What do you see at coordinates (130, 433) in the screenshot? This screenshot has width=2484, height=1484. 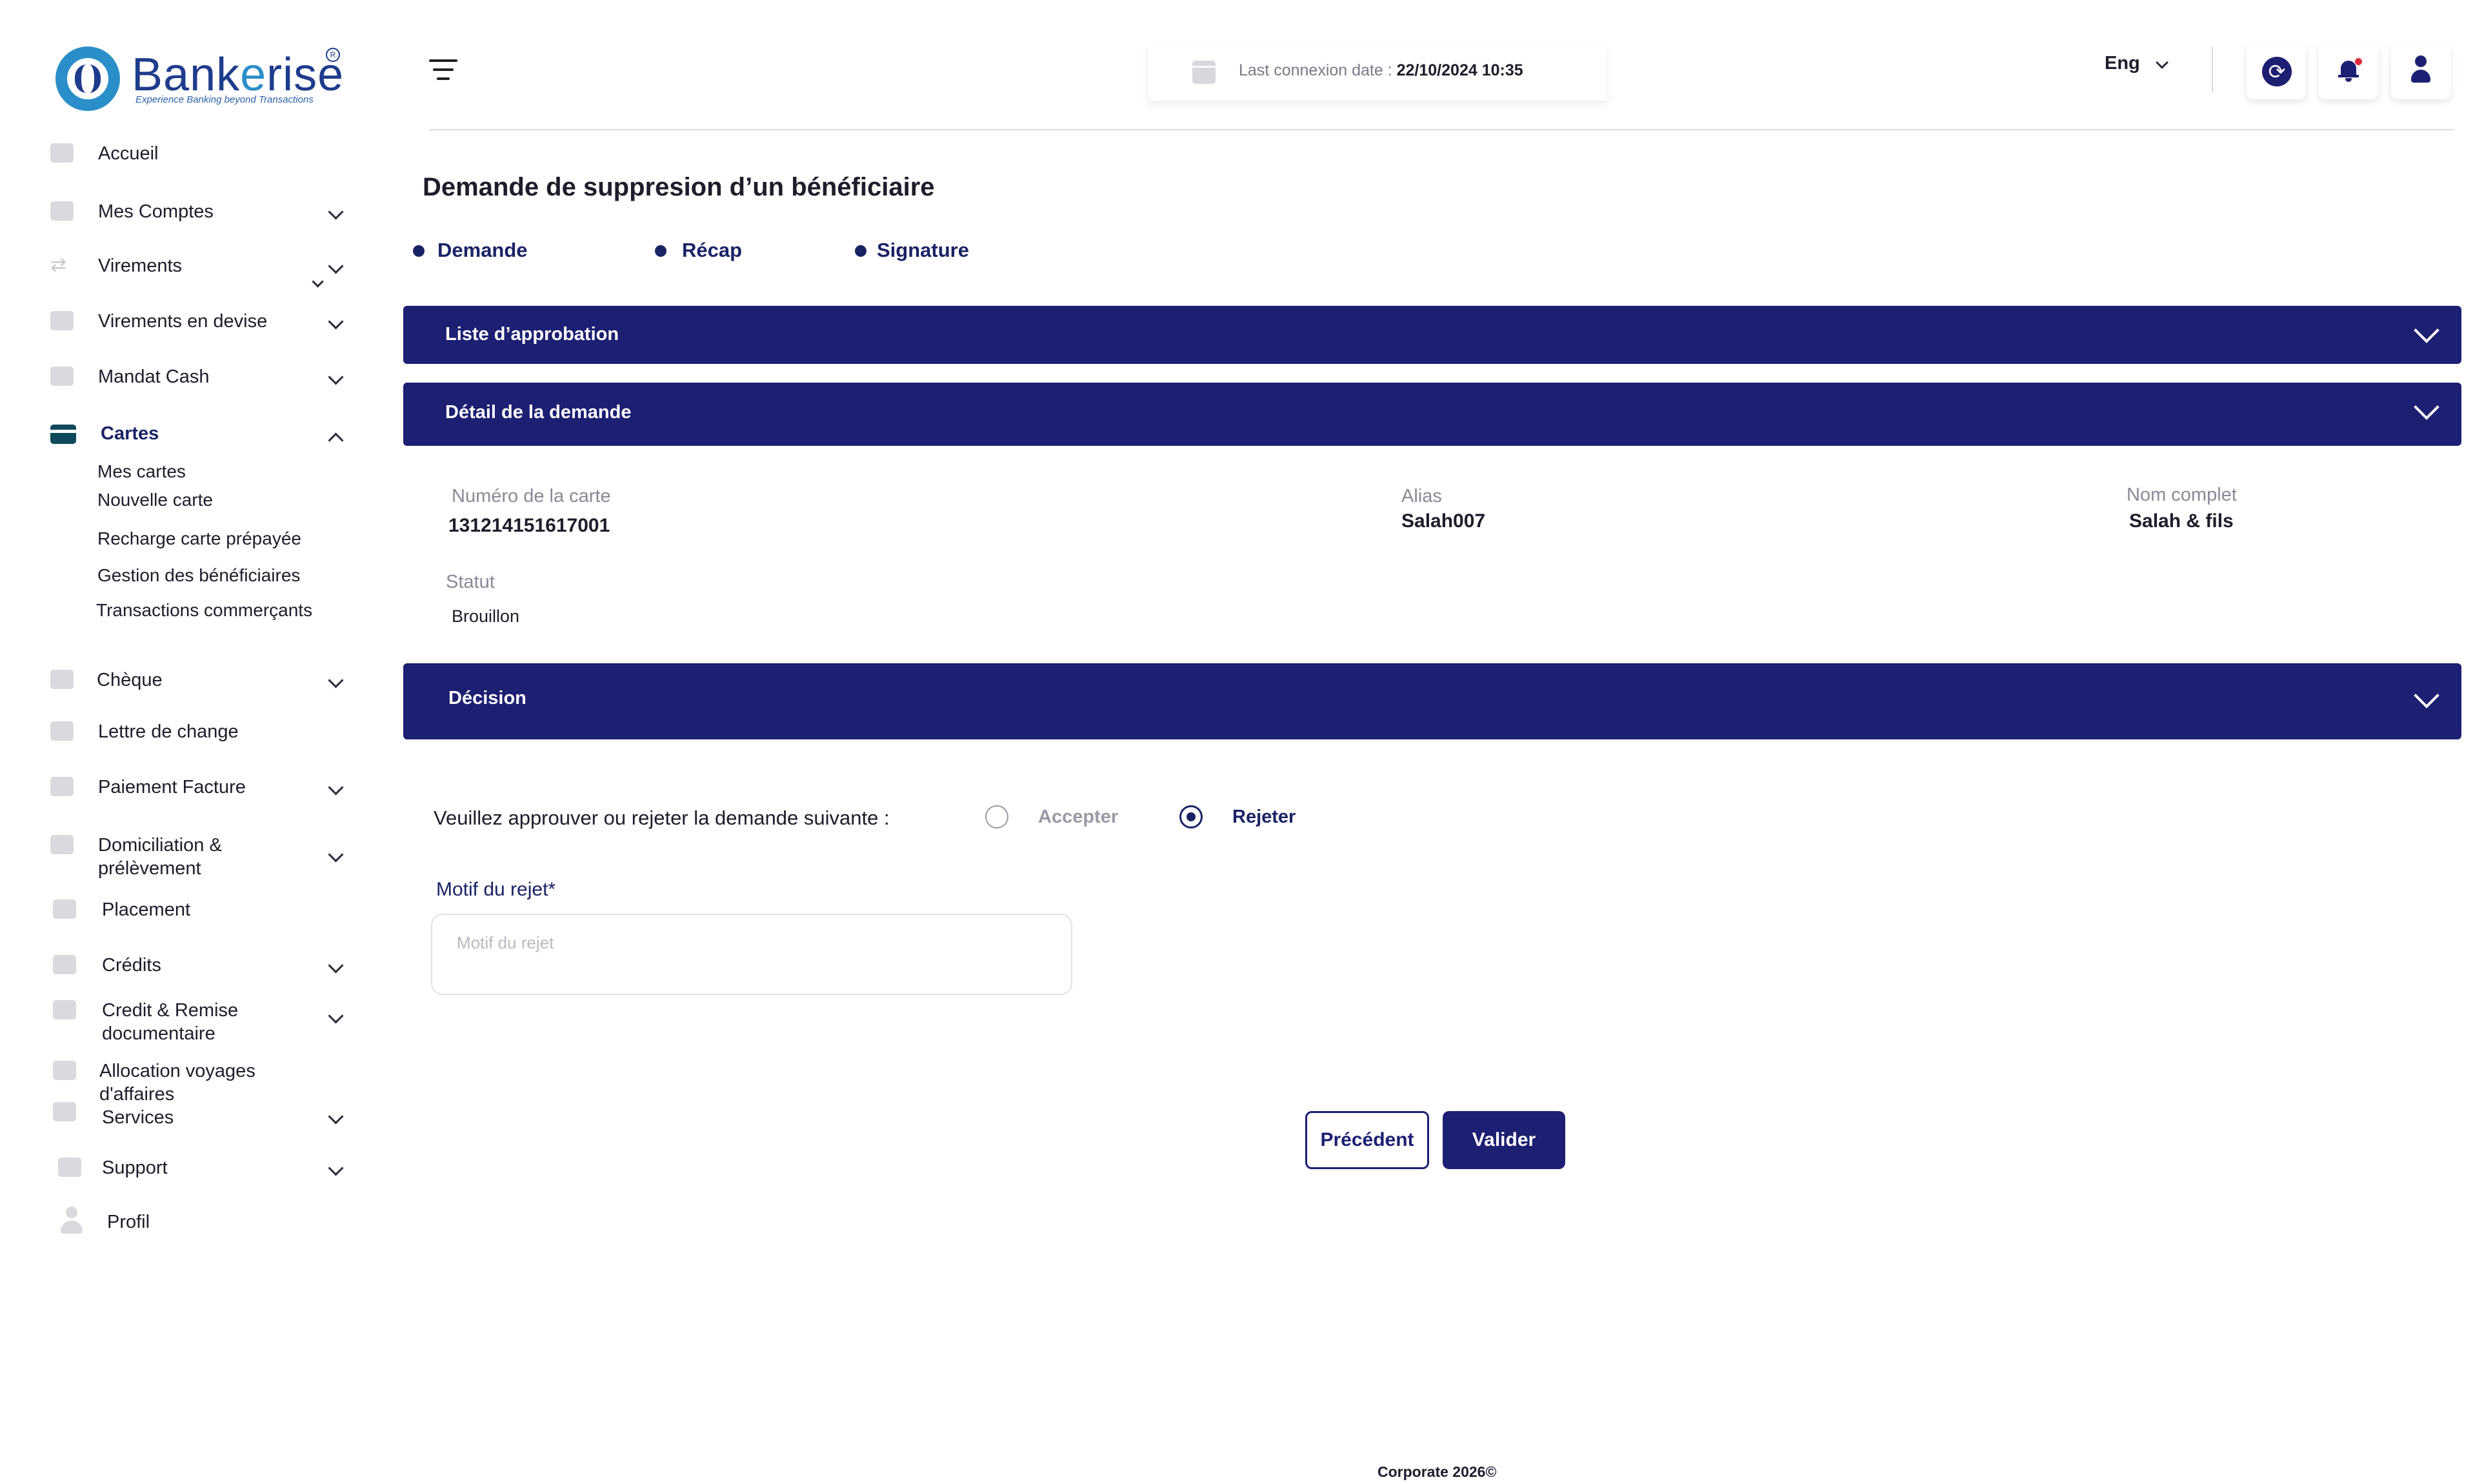 I see `sidebar-item-label: Cartes` at bounding box center [130, 433].